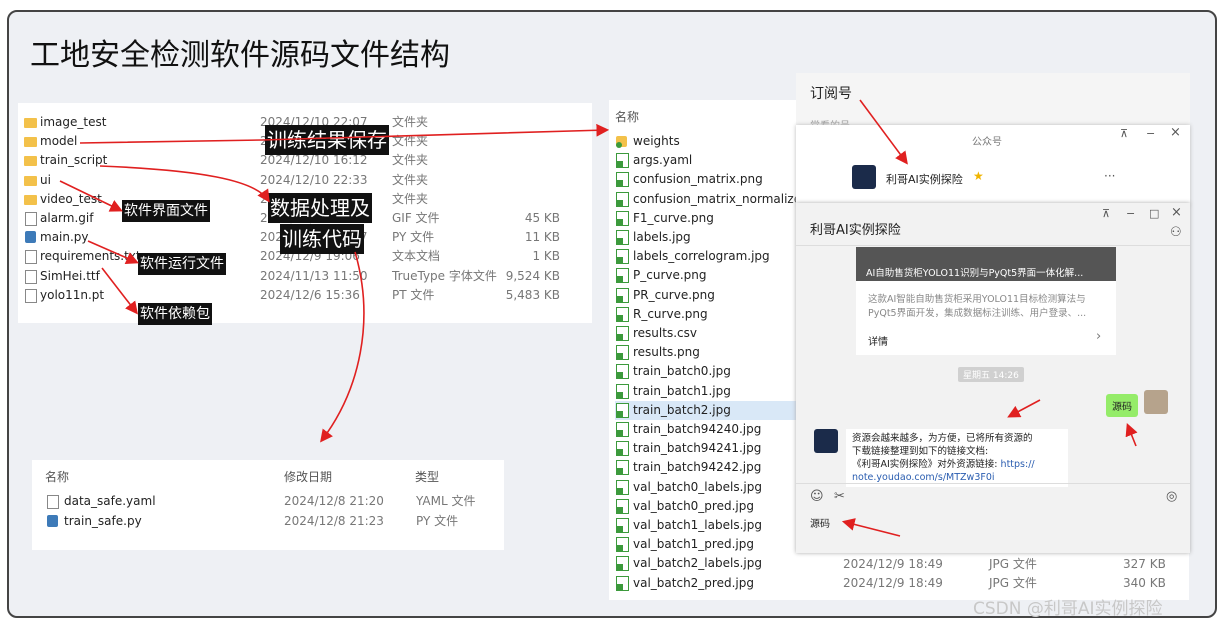 This screenshot has width=1226, height=623. What do you see at coordinates (864, 177) in the screenshot?
I see `avatar` at bounding box center [864, 177].